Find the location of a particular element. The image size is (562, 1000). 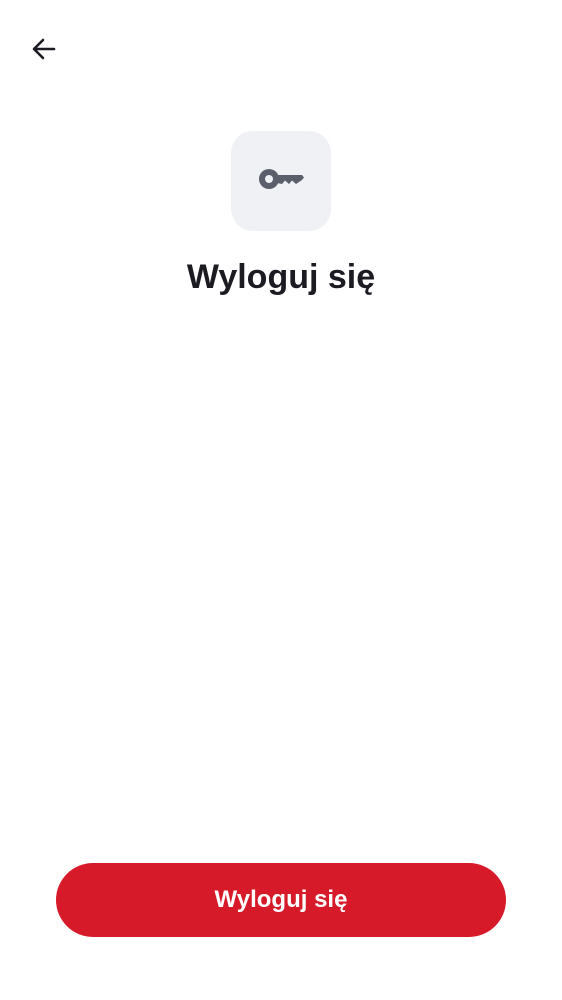

arrow-left-icon is located at coordinates (44, 50).